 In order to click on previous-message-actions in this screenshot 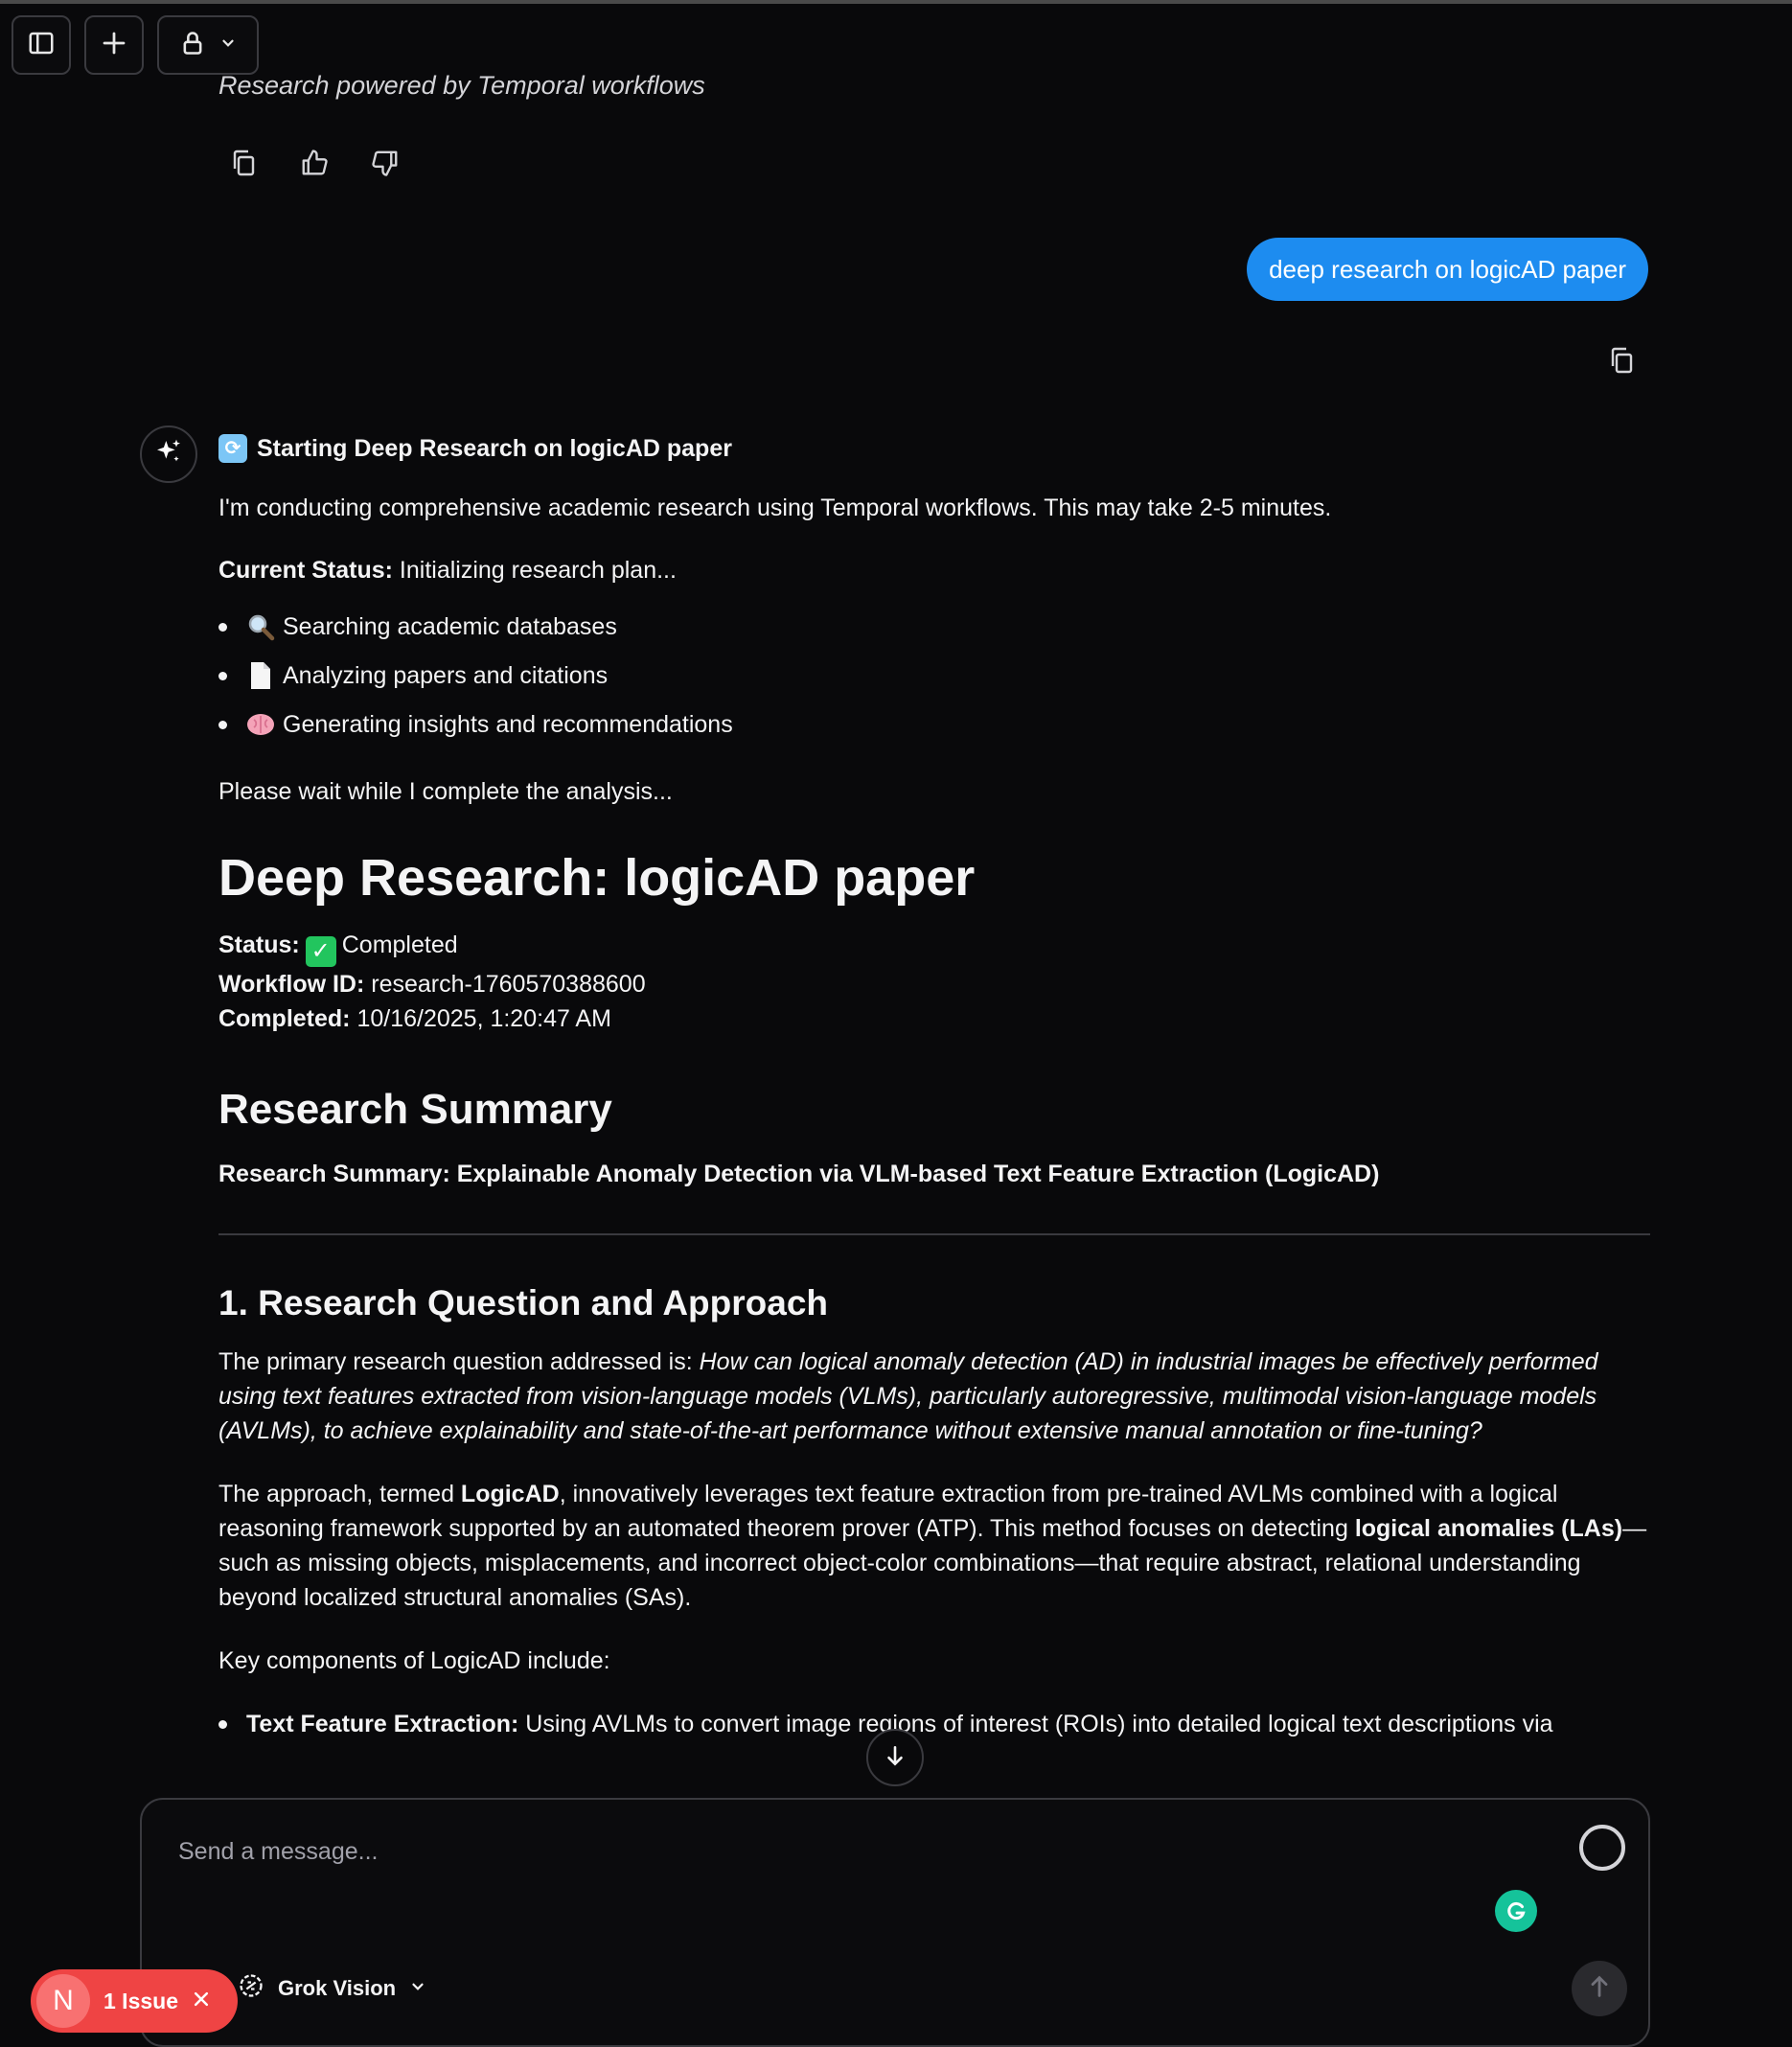, I will do `click(314, 163)`.